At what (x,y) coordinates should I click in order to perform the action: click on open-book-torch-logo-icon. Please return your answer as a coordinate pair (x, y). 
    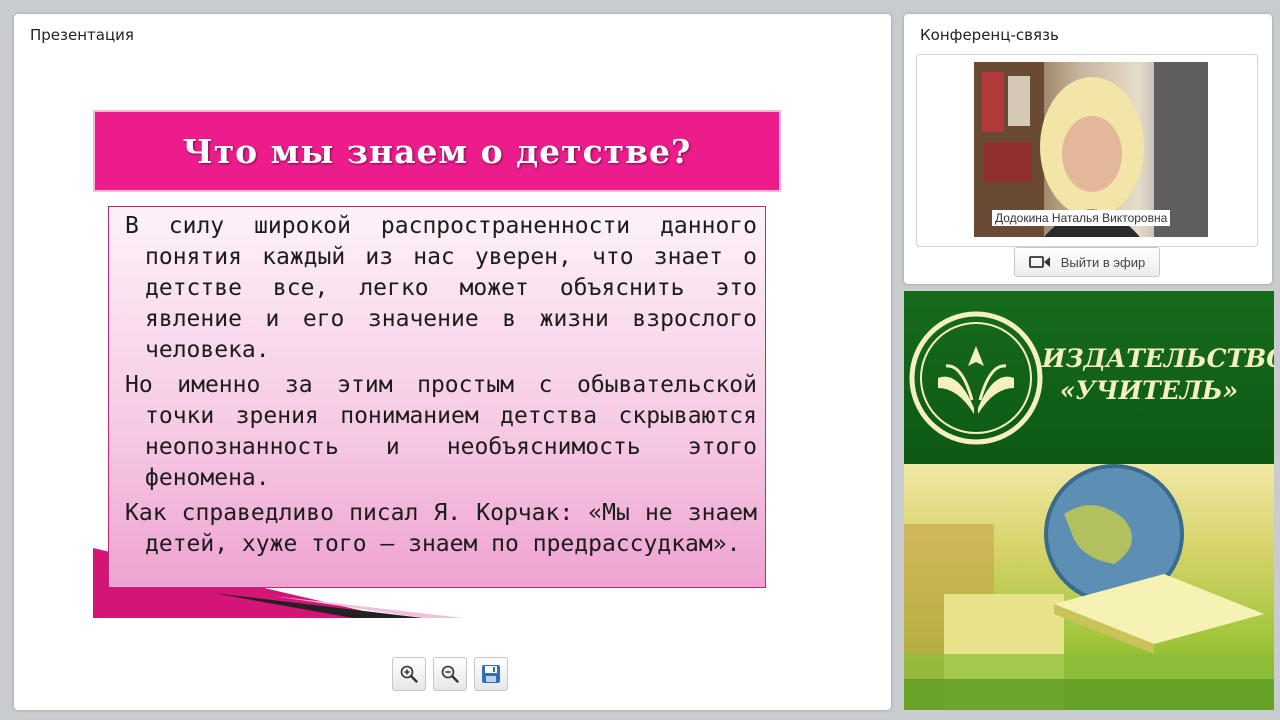
    Looking at the image, I should click on (976, 378).